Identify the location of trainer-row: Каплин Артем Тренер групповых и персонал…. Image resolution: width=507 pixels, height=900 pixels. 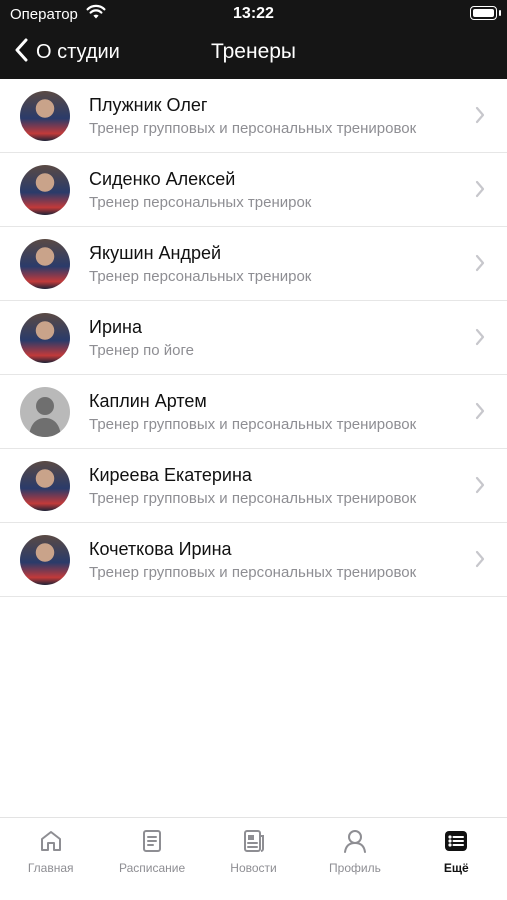
(253, 412).